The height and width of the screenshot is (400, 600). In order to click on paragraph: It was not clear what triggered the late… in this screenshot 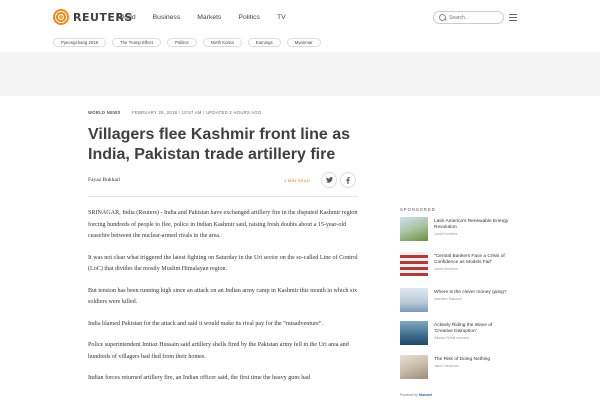, I will do `click(223, 263)`.